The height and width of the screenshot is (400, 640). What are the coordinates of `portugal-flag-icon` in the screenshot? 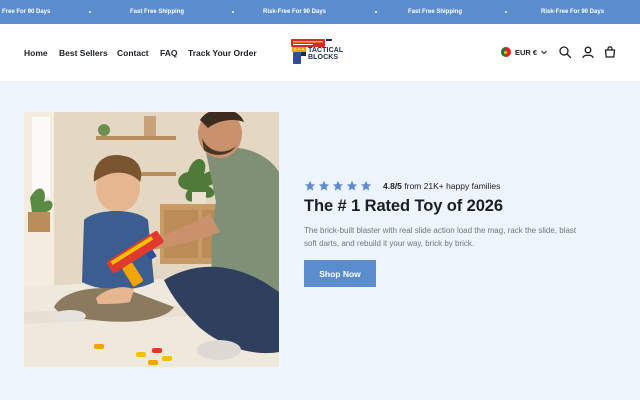 It's located at (506, 52).